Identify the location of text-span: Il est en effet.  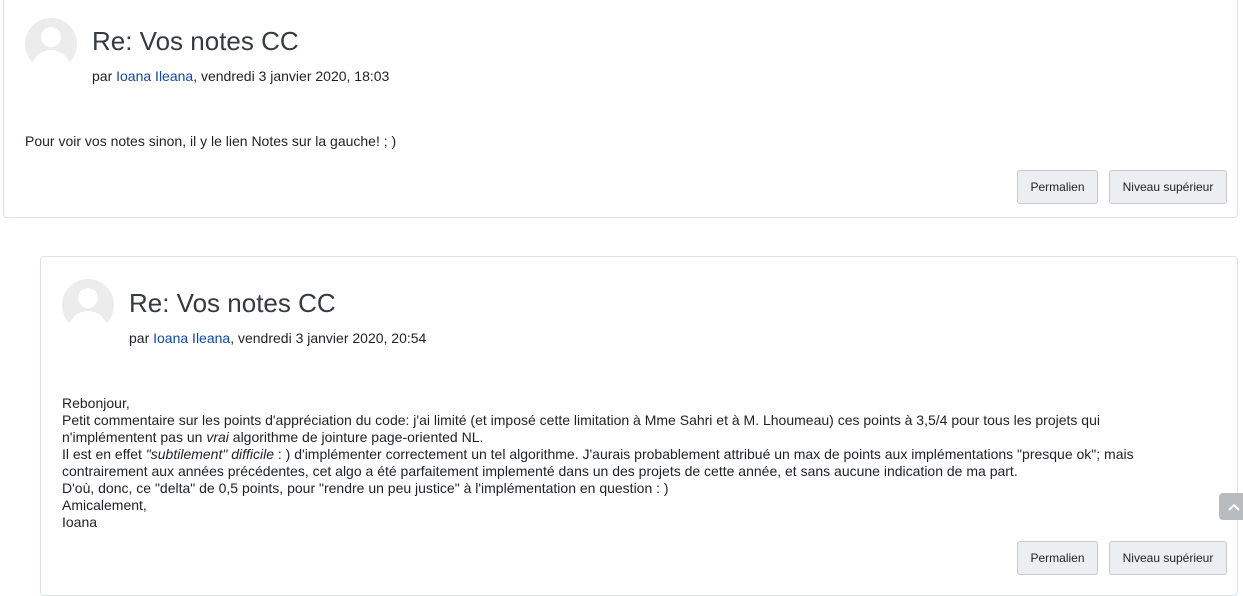
(104, 454).